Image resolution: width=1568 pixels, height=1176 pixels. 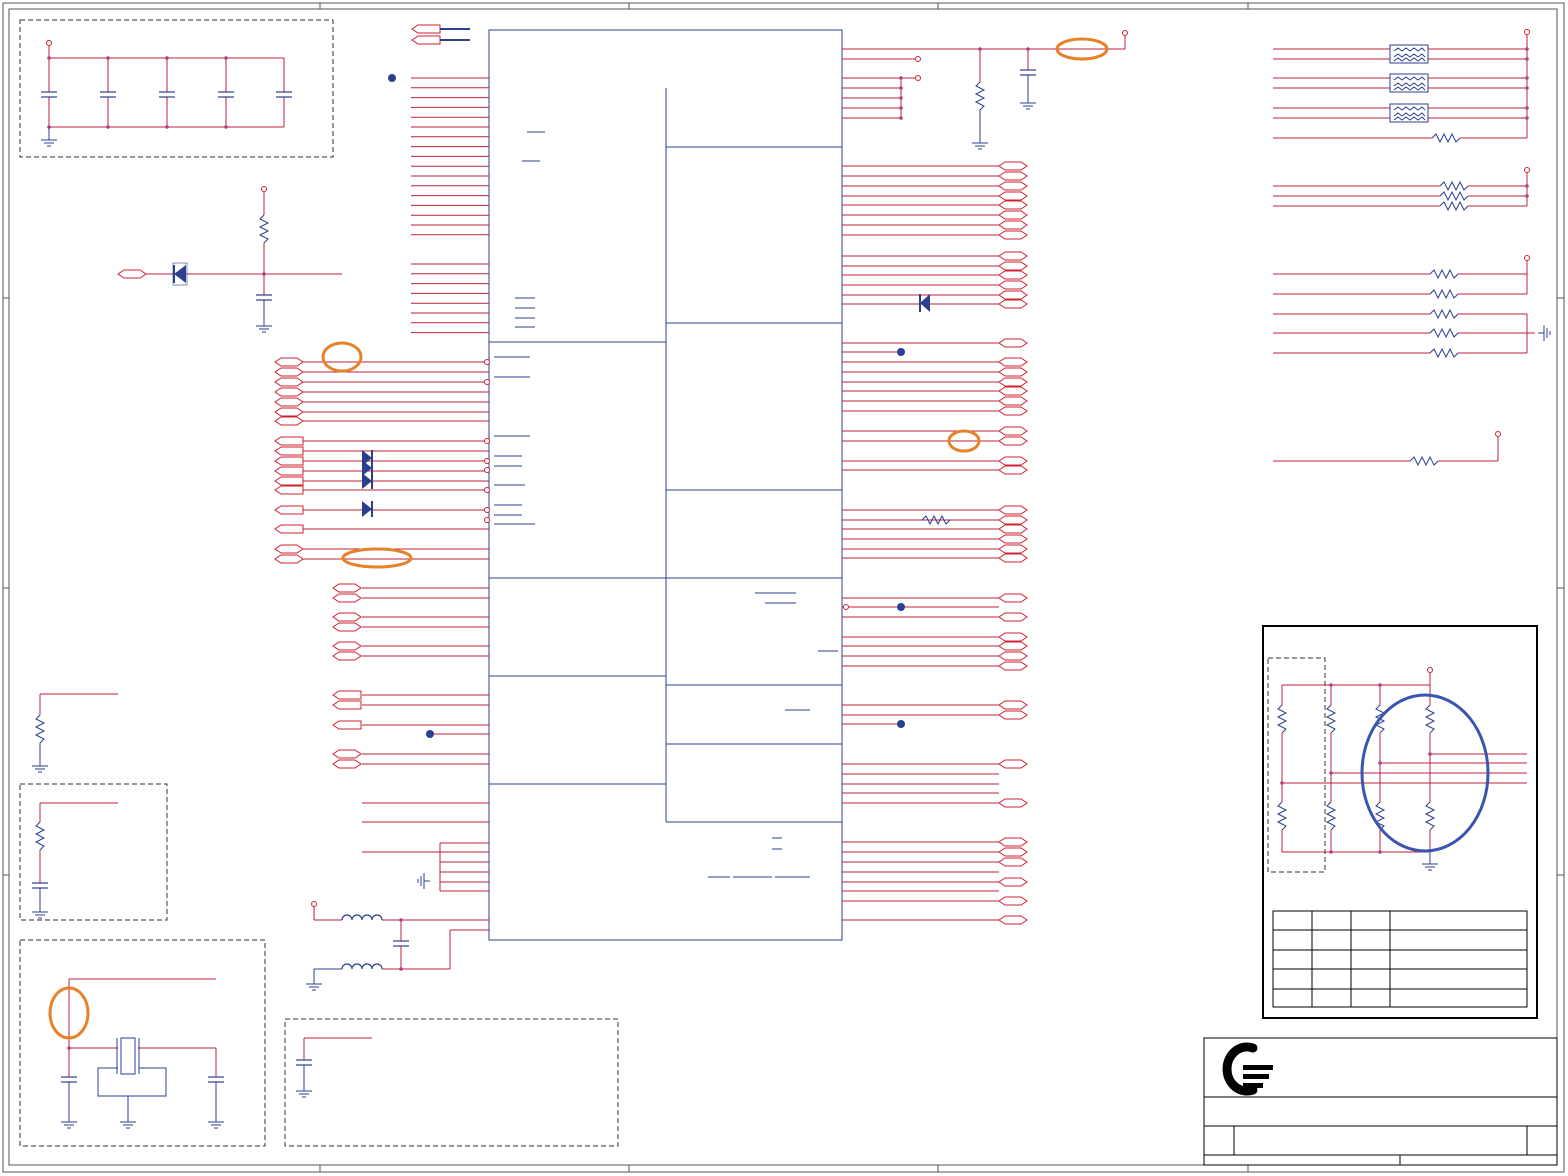 I want to click on reset-circuit, so click(x=229, y=259).